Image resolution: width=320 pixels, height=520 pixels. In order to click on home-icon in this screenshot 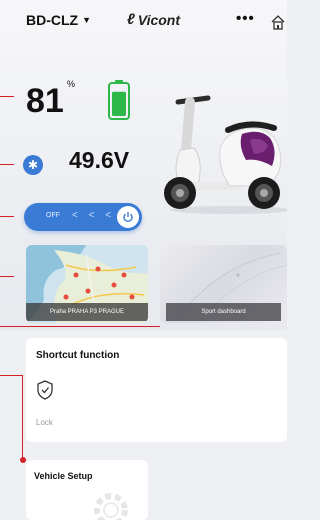, I will do `click(278, 22)`.